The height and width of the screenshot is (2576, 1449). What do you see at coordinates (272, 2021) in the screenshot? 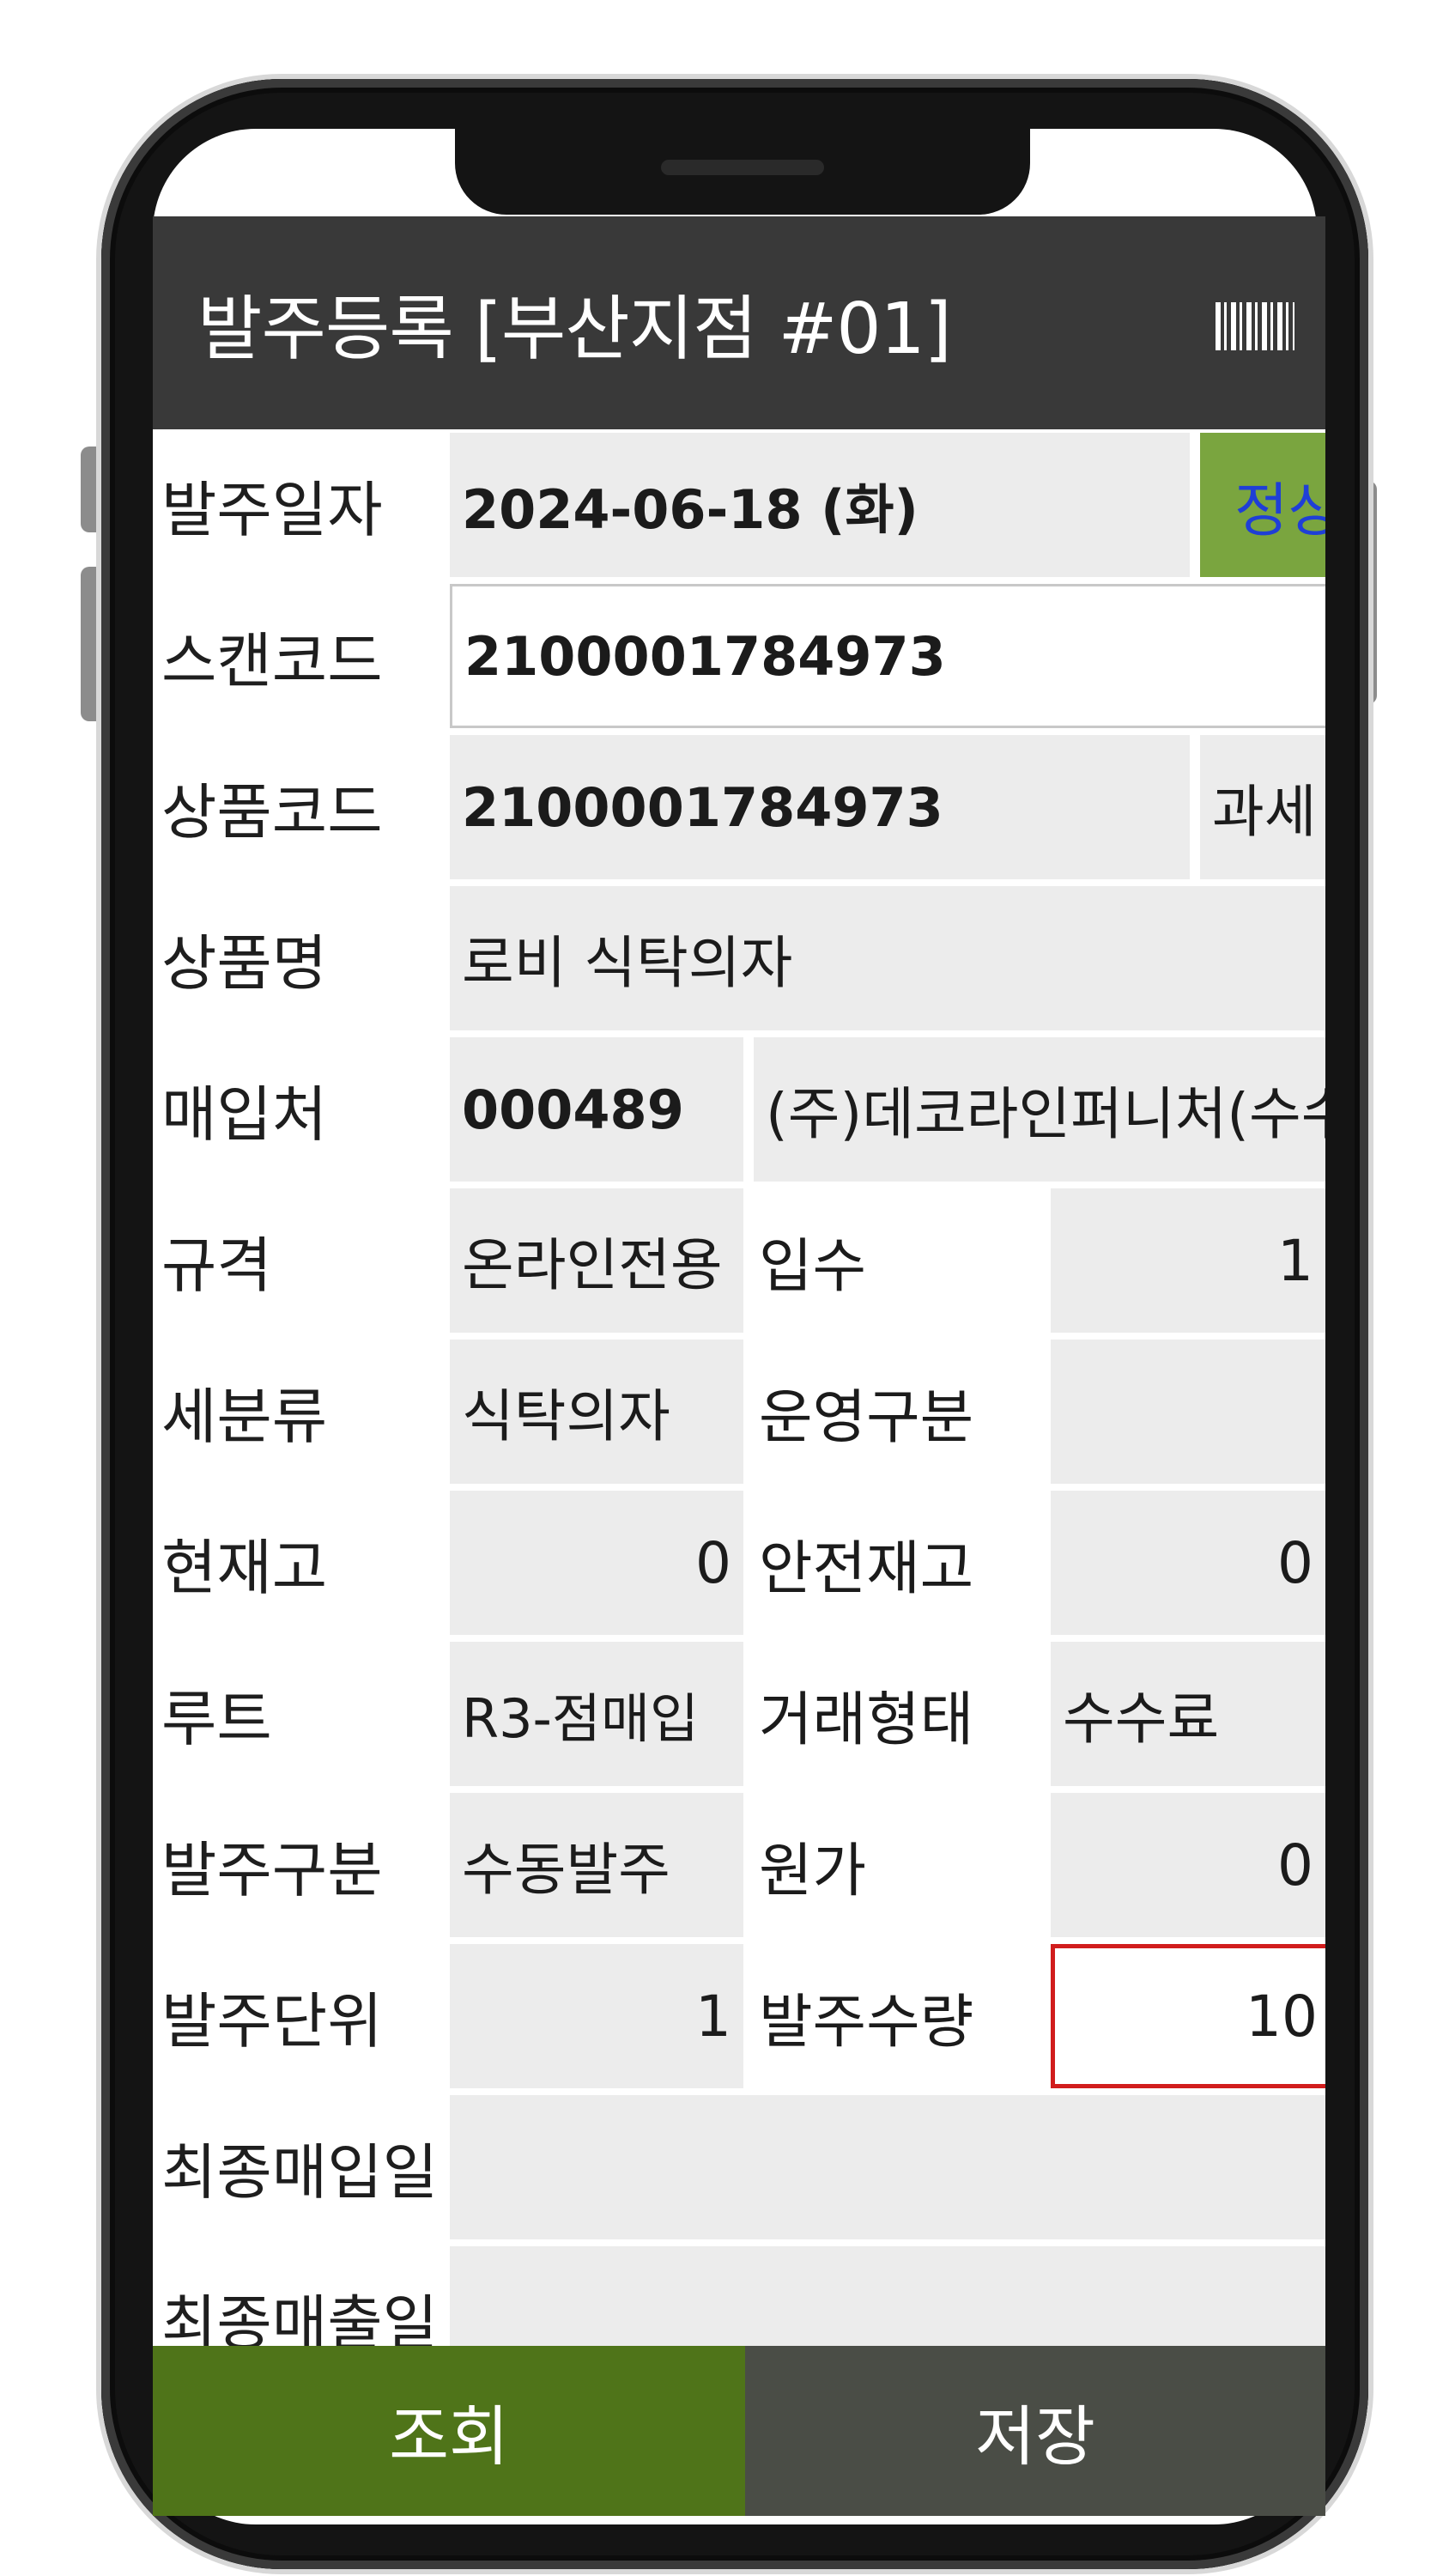
I see `order-unit-label: 발주단위` at bounding box center [272, 2021].